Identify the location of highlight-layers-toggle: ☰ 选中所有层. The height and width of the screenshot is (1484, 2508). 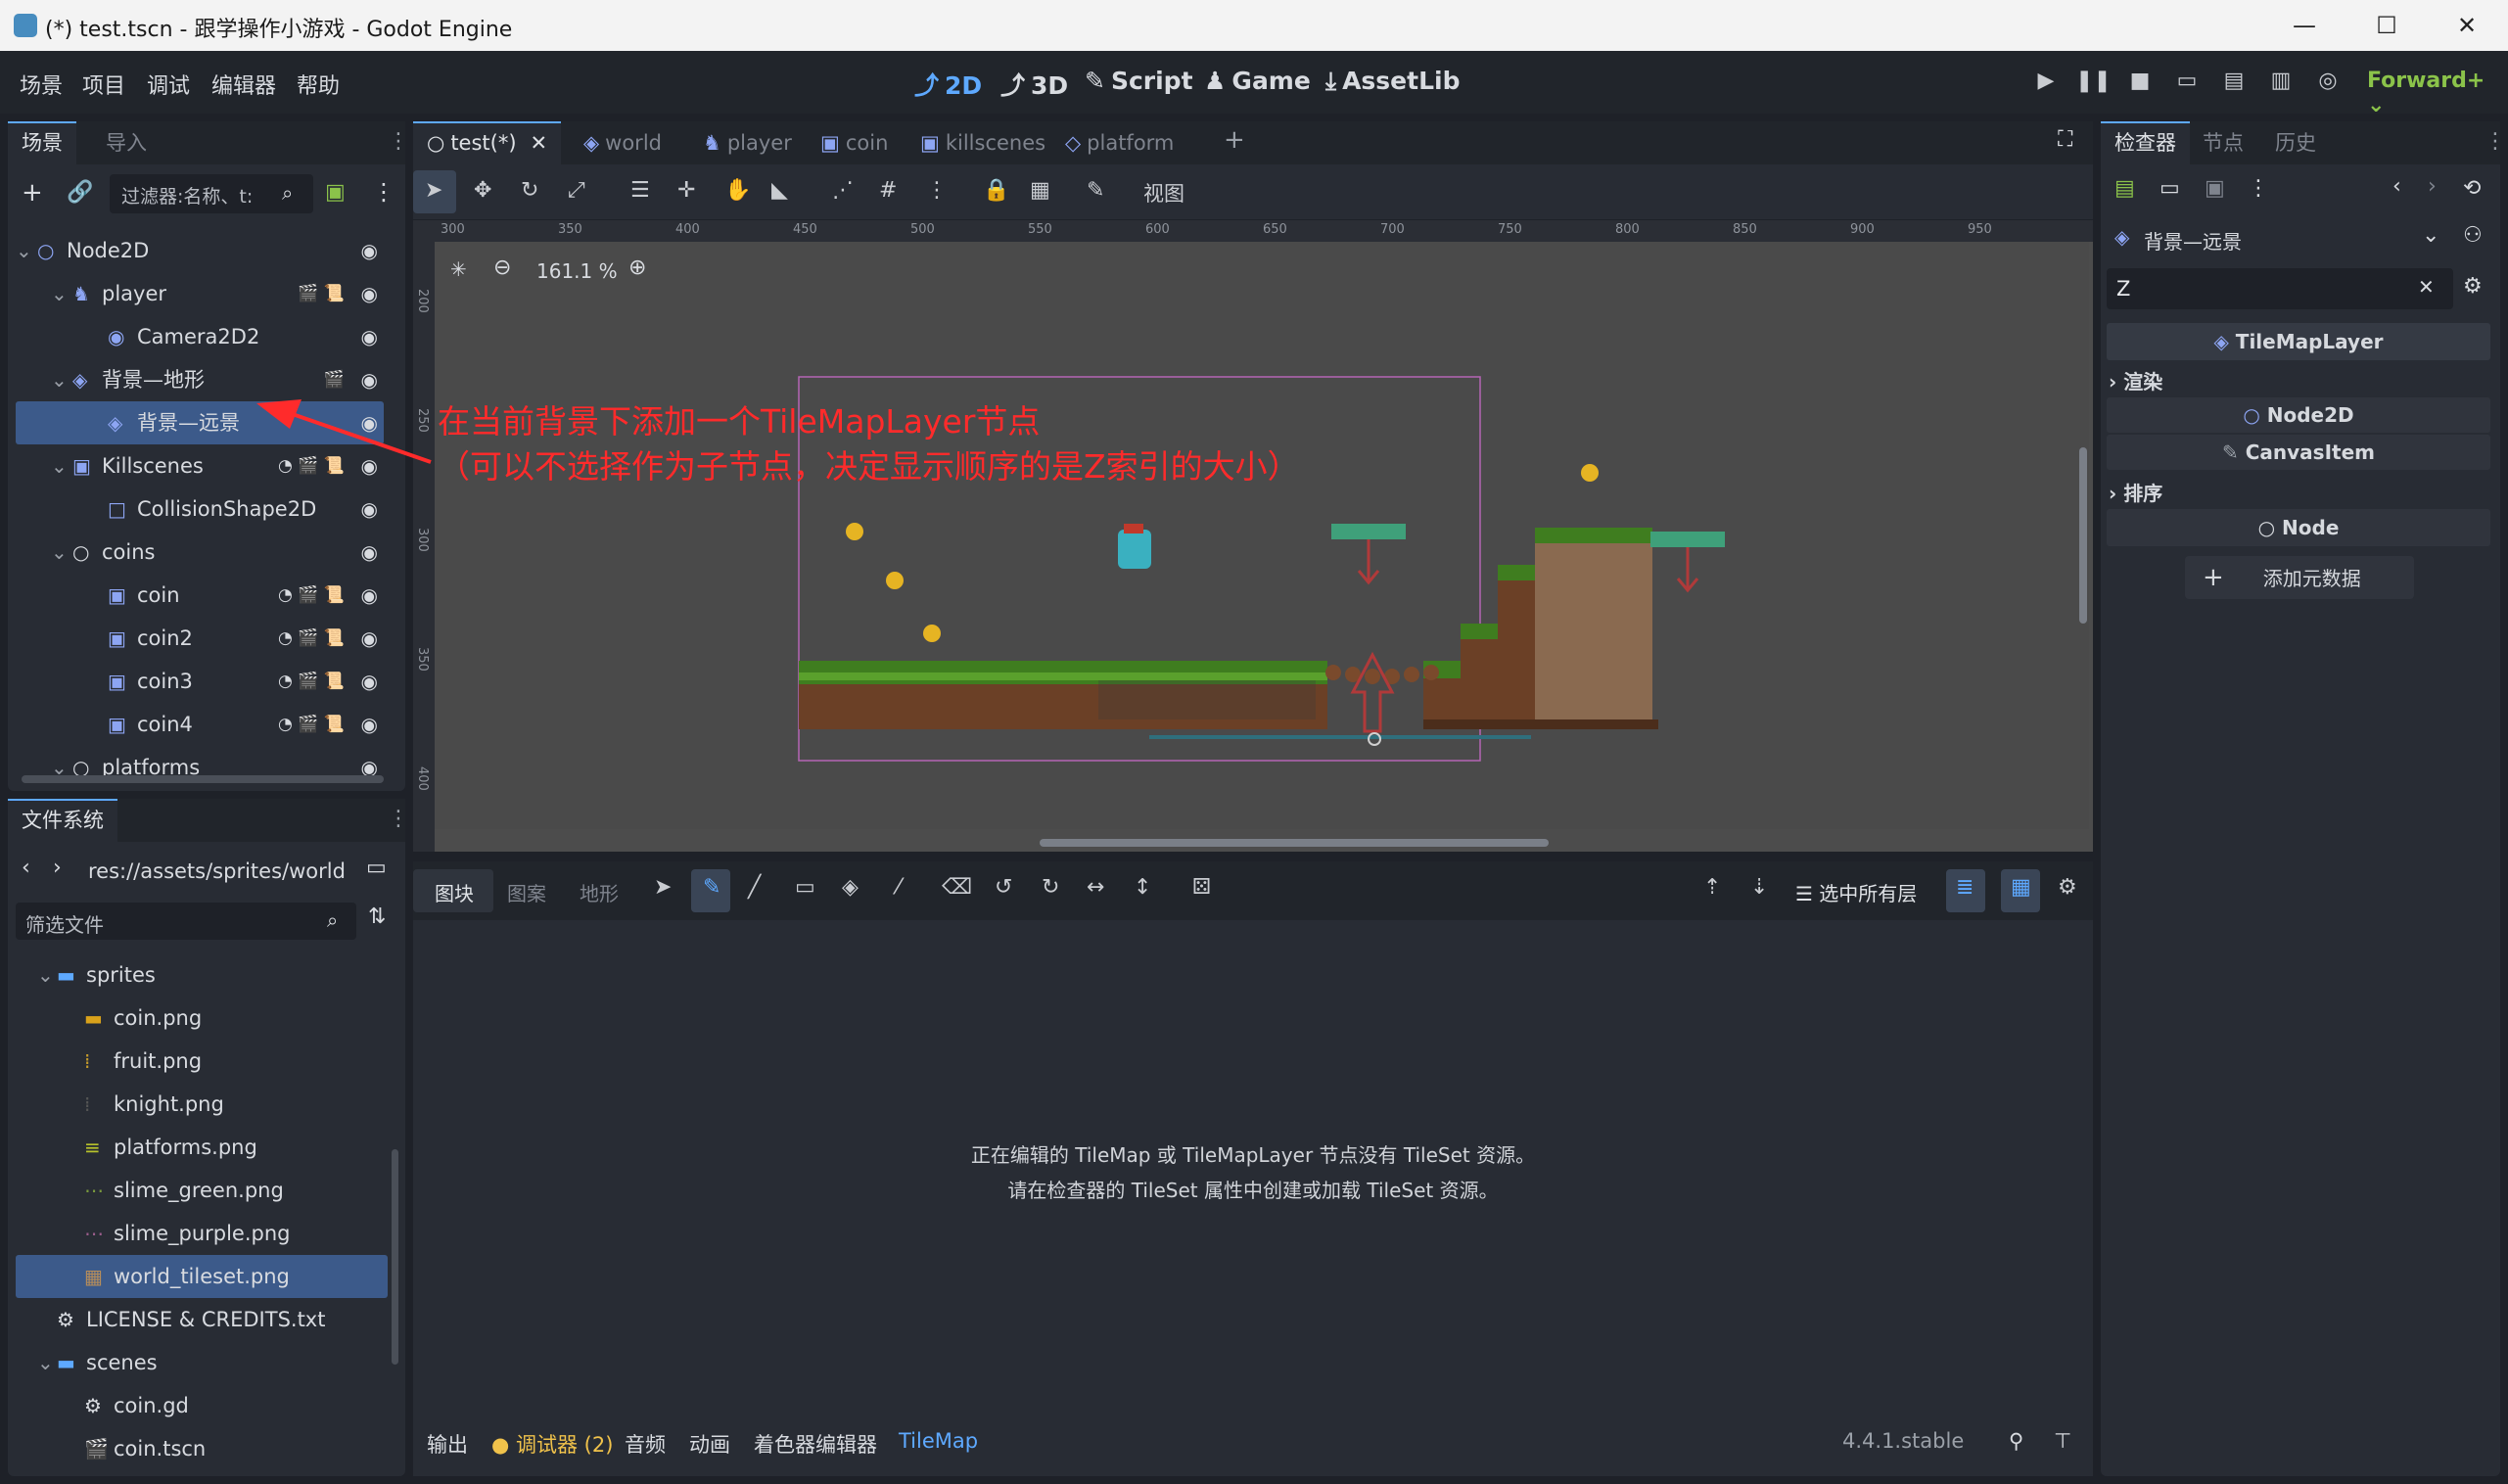
(1856, 892).